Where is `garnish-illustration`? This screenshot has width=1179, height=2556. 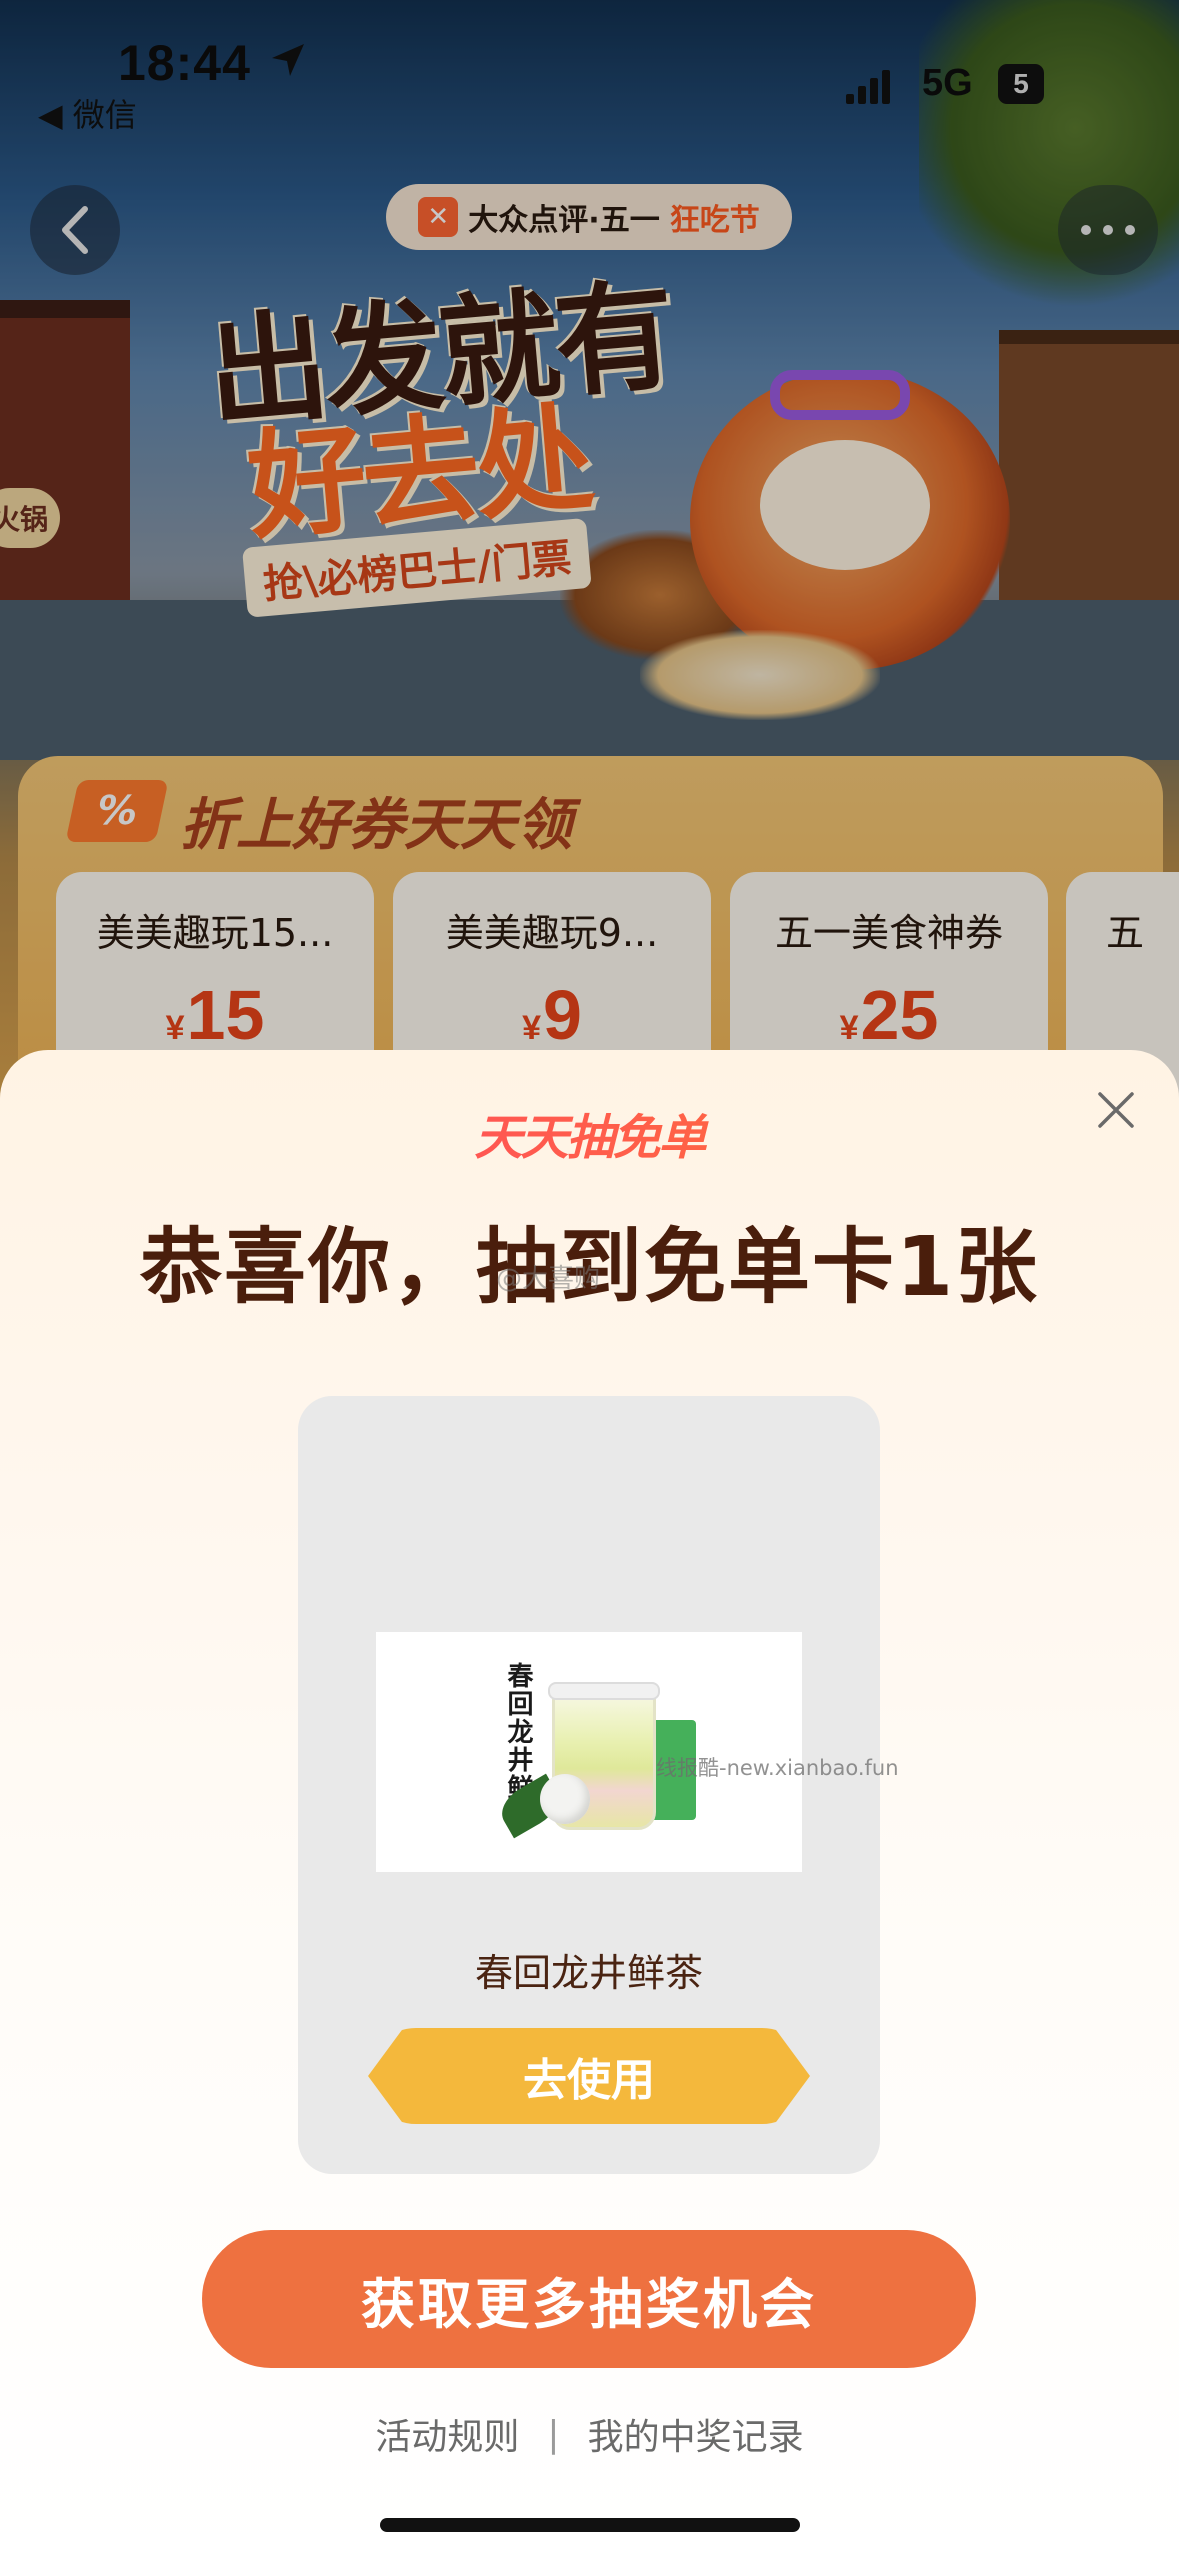
garnish-illustration is located at coordinates (565, 1799).